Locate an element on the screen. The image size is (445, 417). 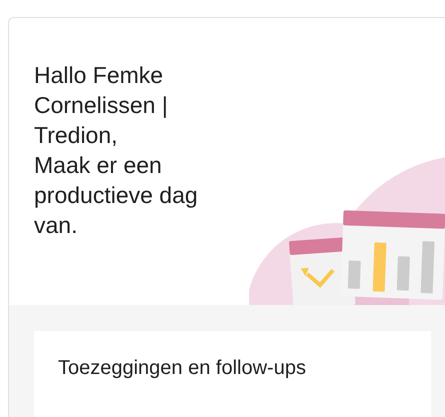
greeting-text: Maak er een productieve dag van. is located at coordinates (116, 195).